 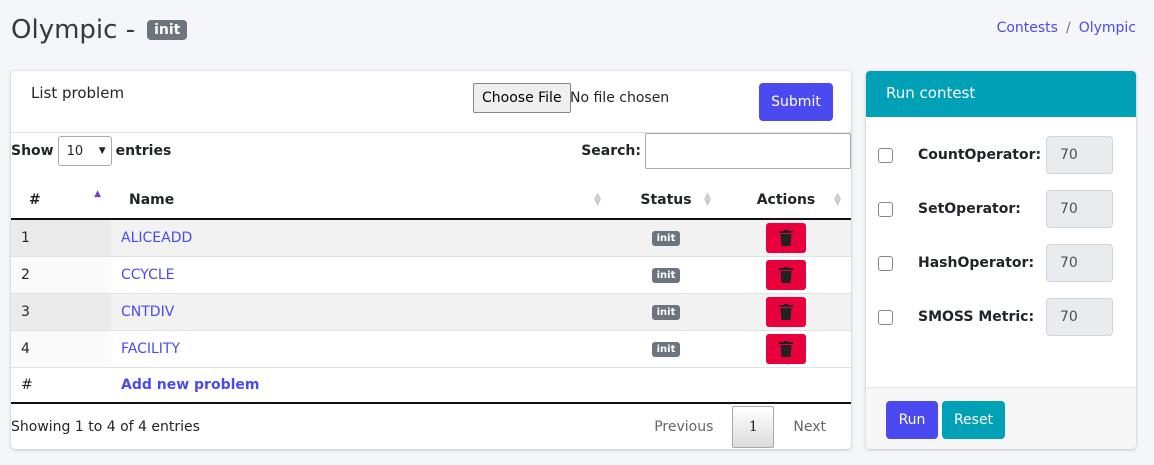 What do you see at coordinates (150, 349) in the screenshot?
I see `problem-link: FACILITY` at bounding box center [150, 349].